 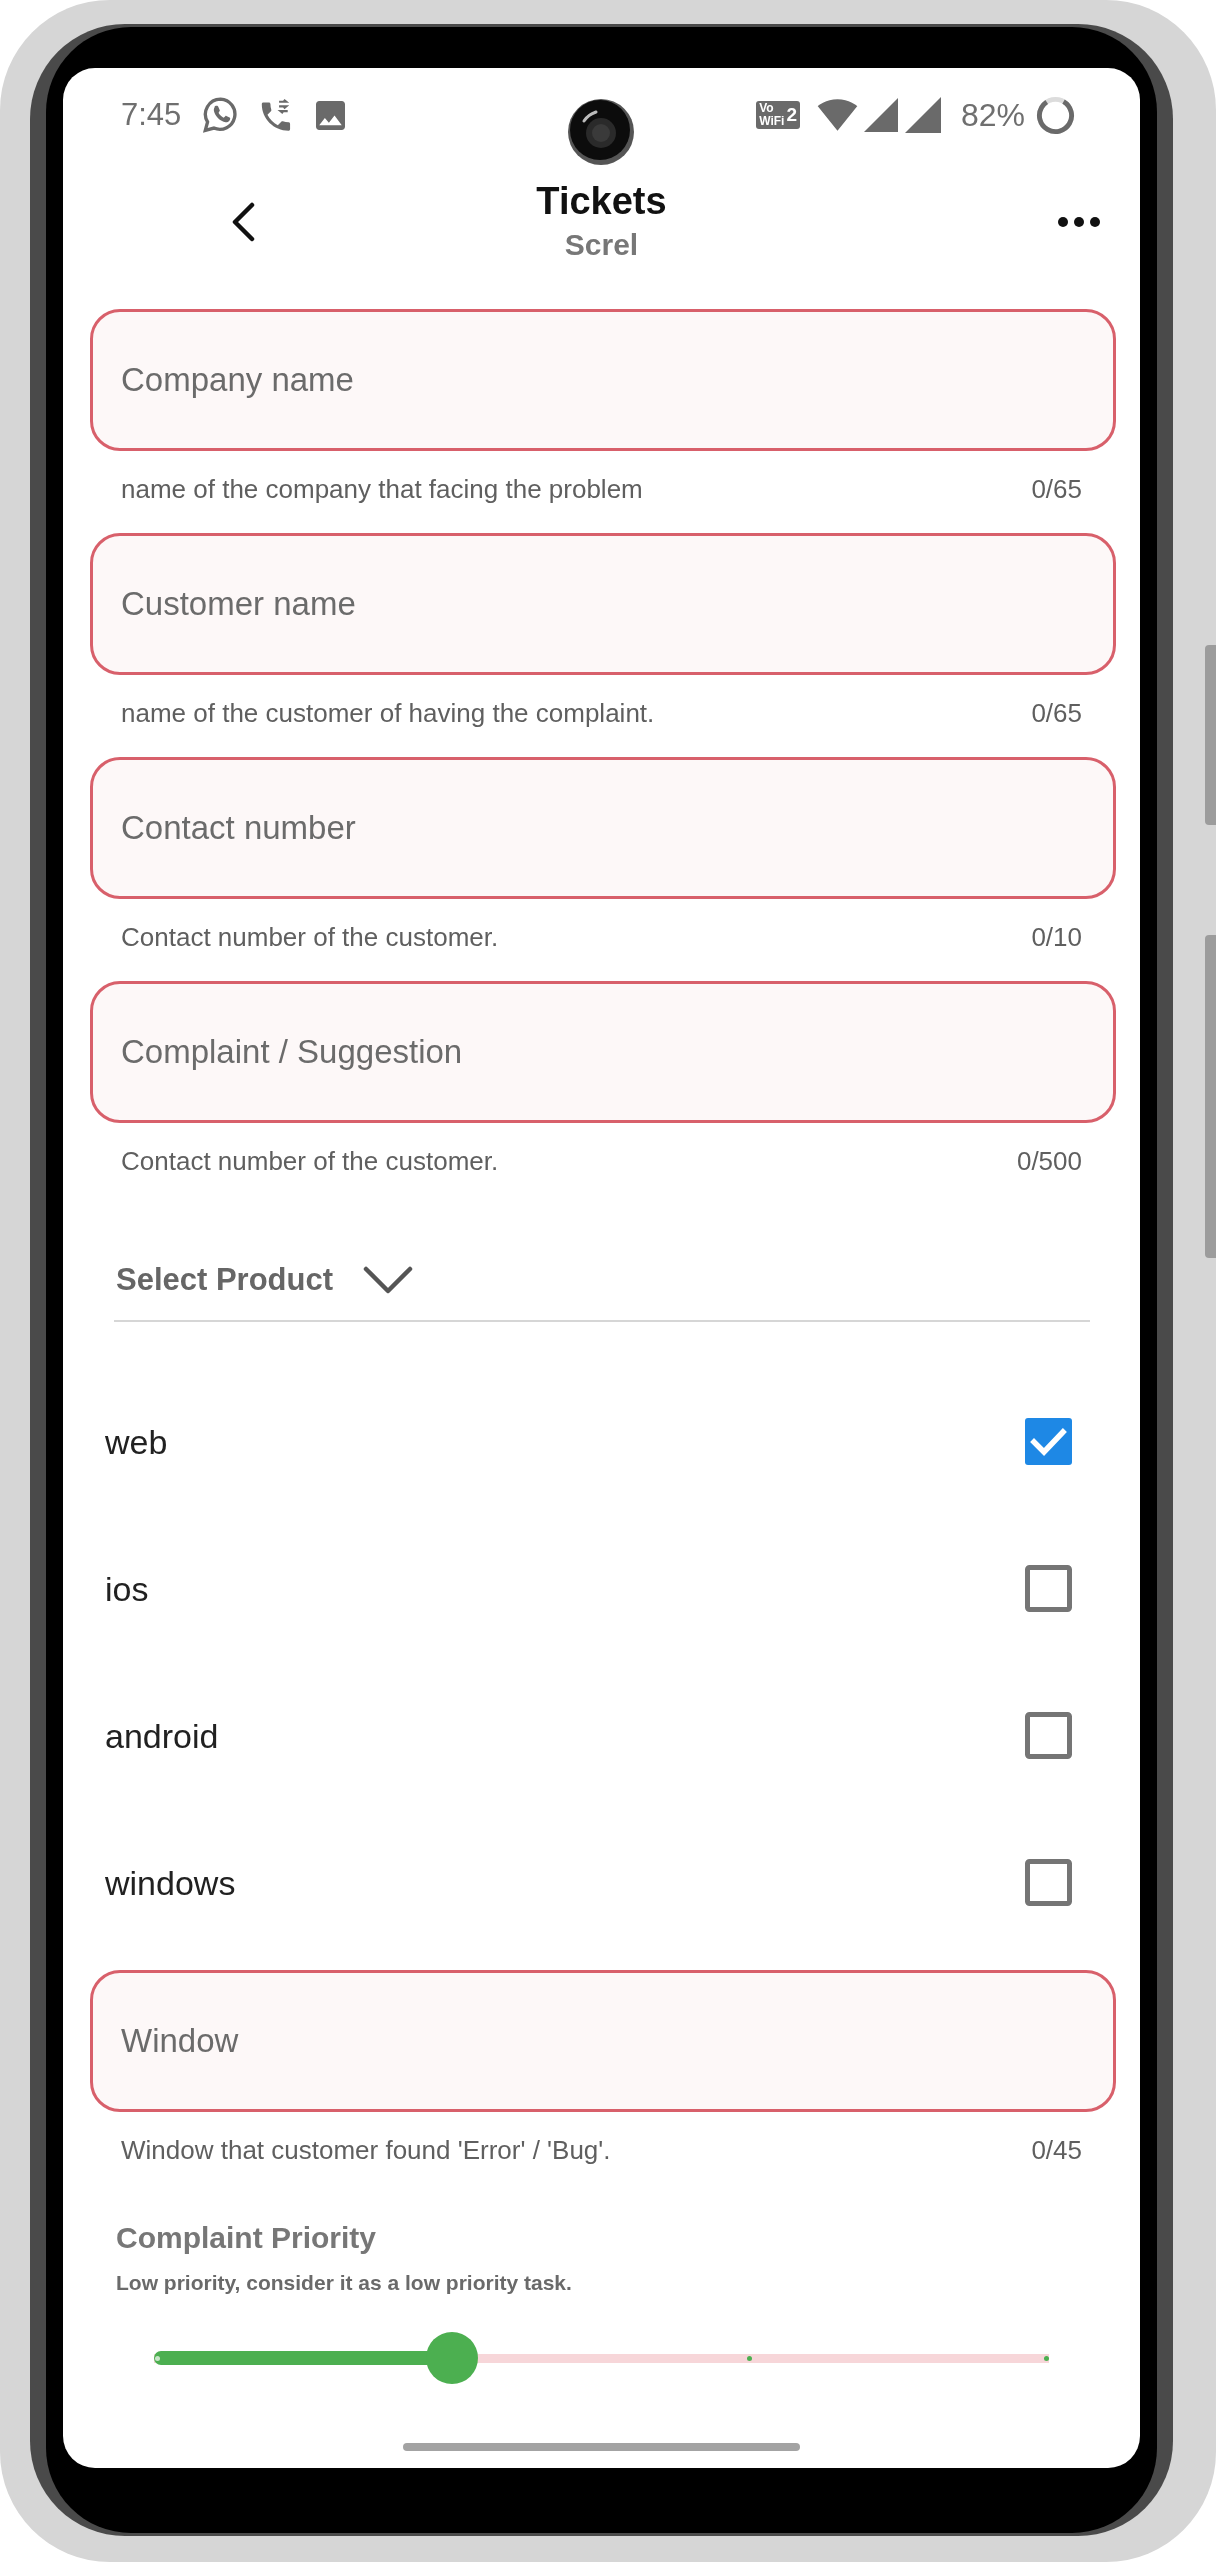 I want to click on back-icon, so click(x=243, y=222).